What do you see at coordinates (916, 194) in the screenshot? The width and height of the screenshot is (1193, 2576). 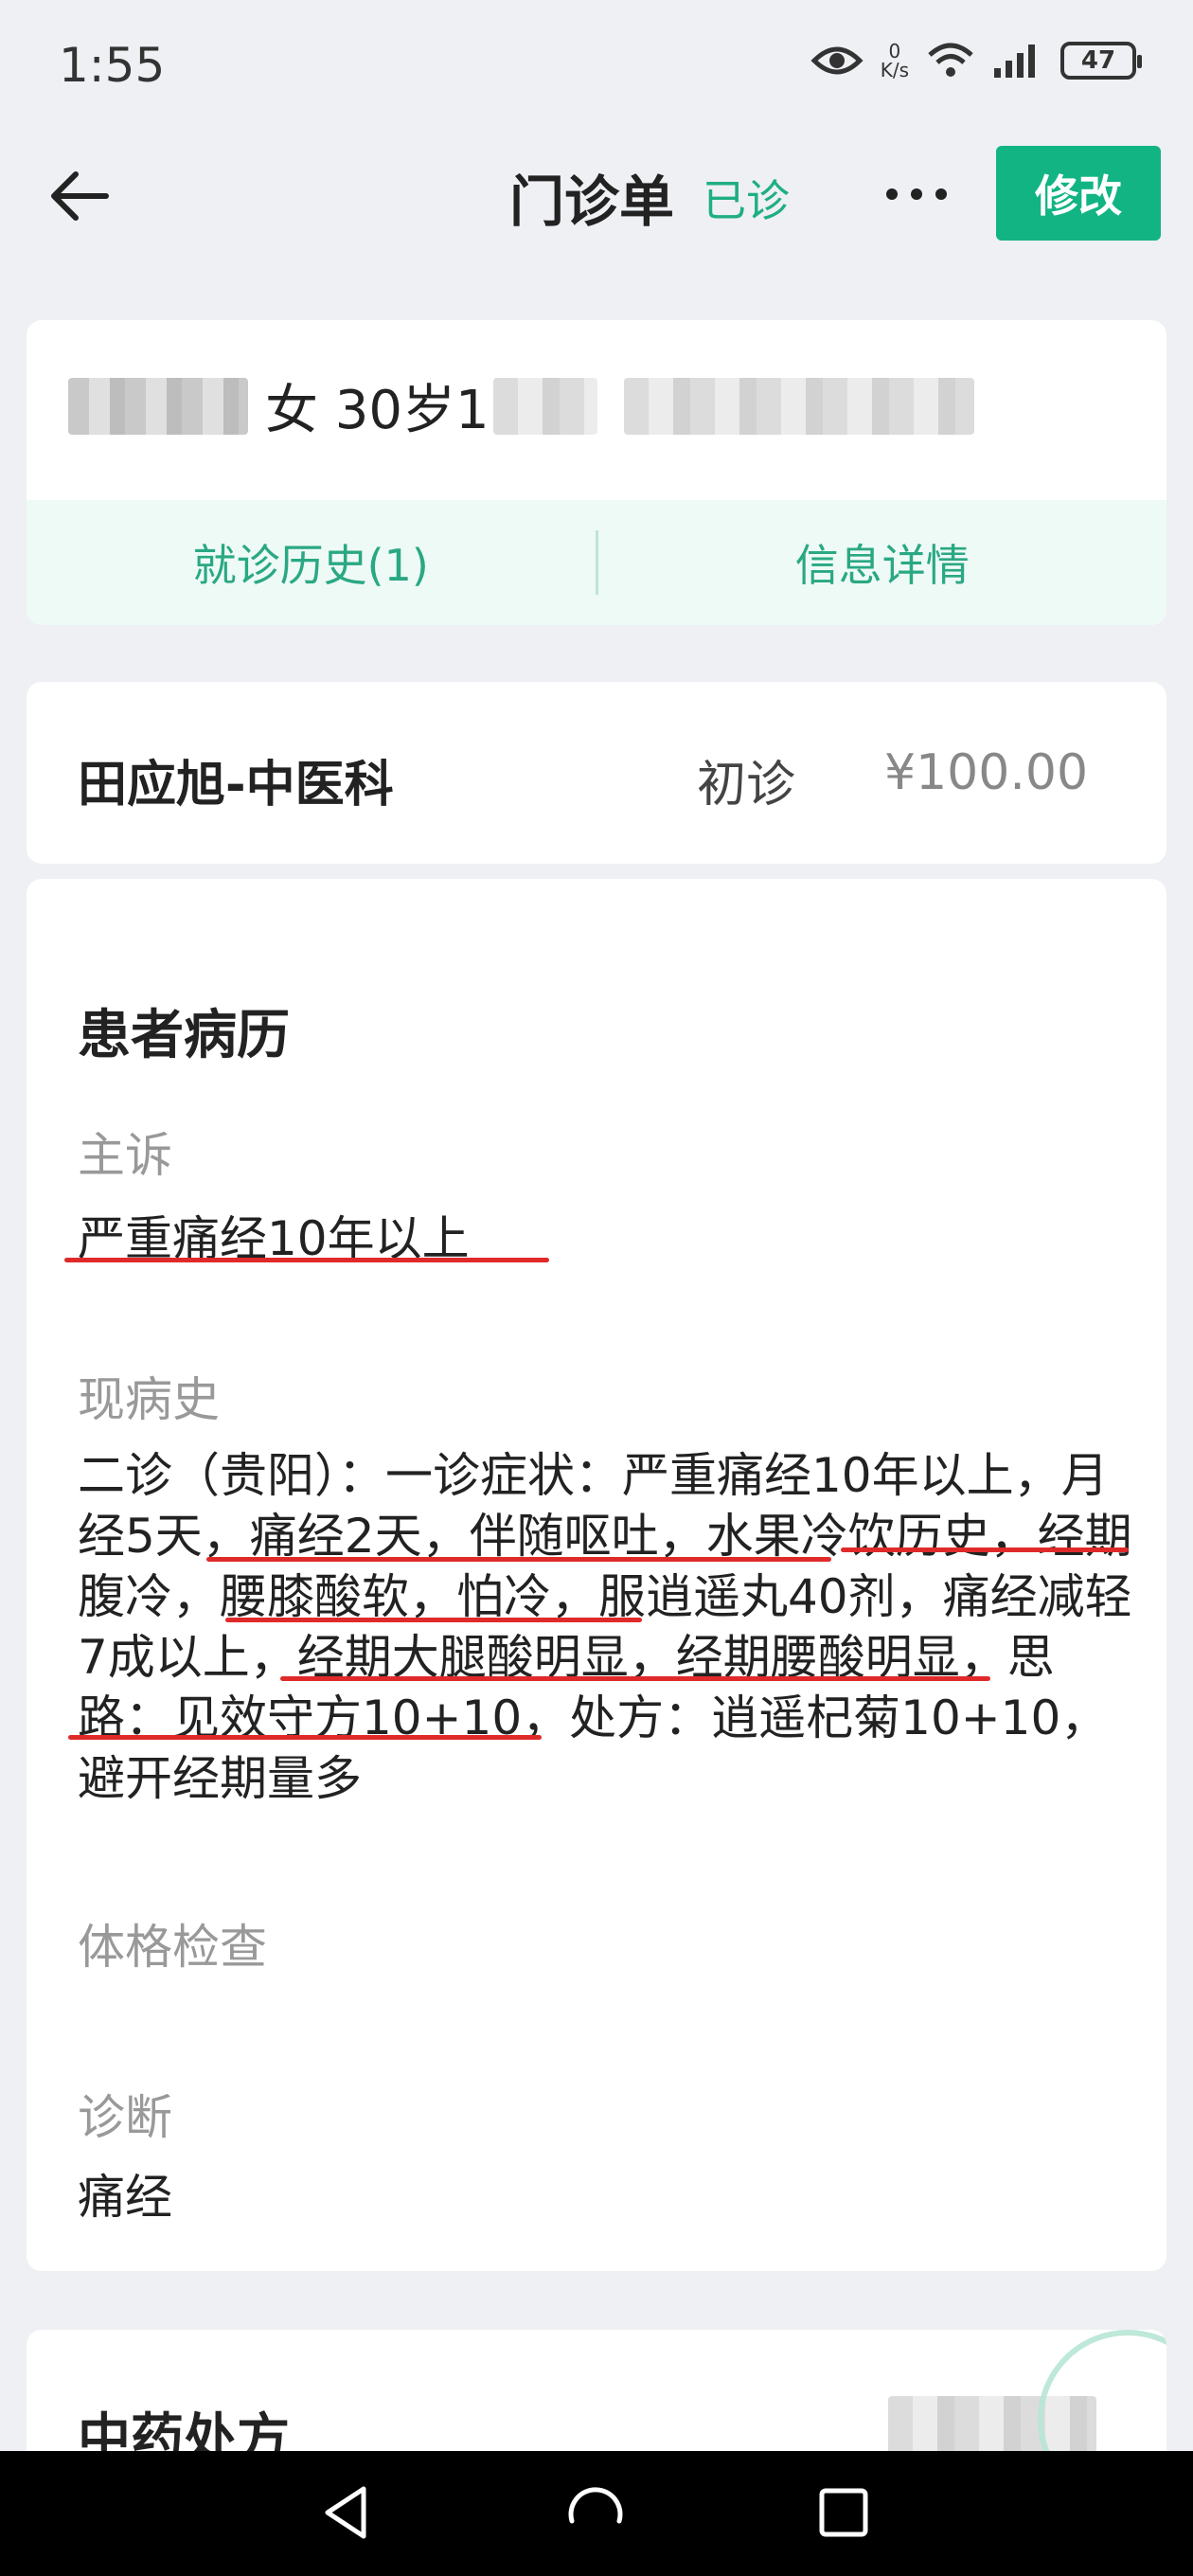 I see `more-dots-icon` at bounding box center [916, 194].